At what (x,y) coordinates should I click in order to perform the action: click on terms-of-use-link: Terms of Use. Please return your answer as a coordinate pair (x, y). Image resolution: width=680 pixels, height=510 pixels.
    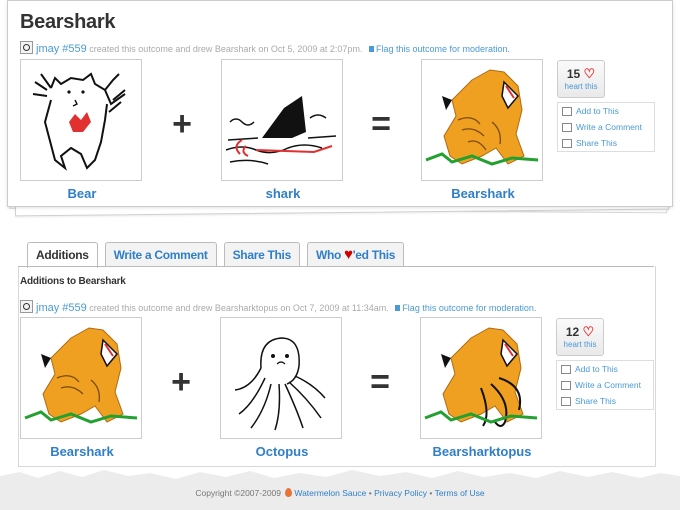
    Looking at the image, I should click on (460, 493).